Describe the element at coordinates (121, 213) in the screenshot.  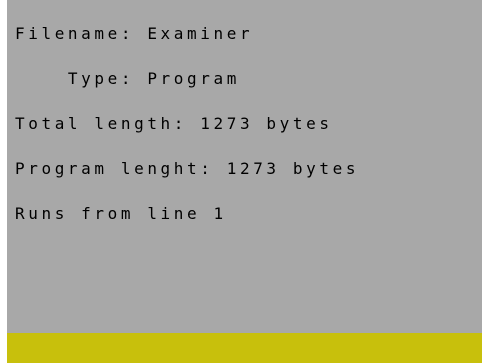
I see `runs-from-line: Runs from line 1` at that location.